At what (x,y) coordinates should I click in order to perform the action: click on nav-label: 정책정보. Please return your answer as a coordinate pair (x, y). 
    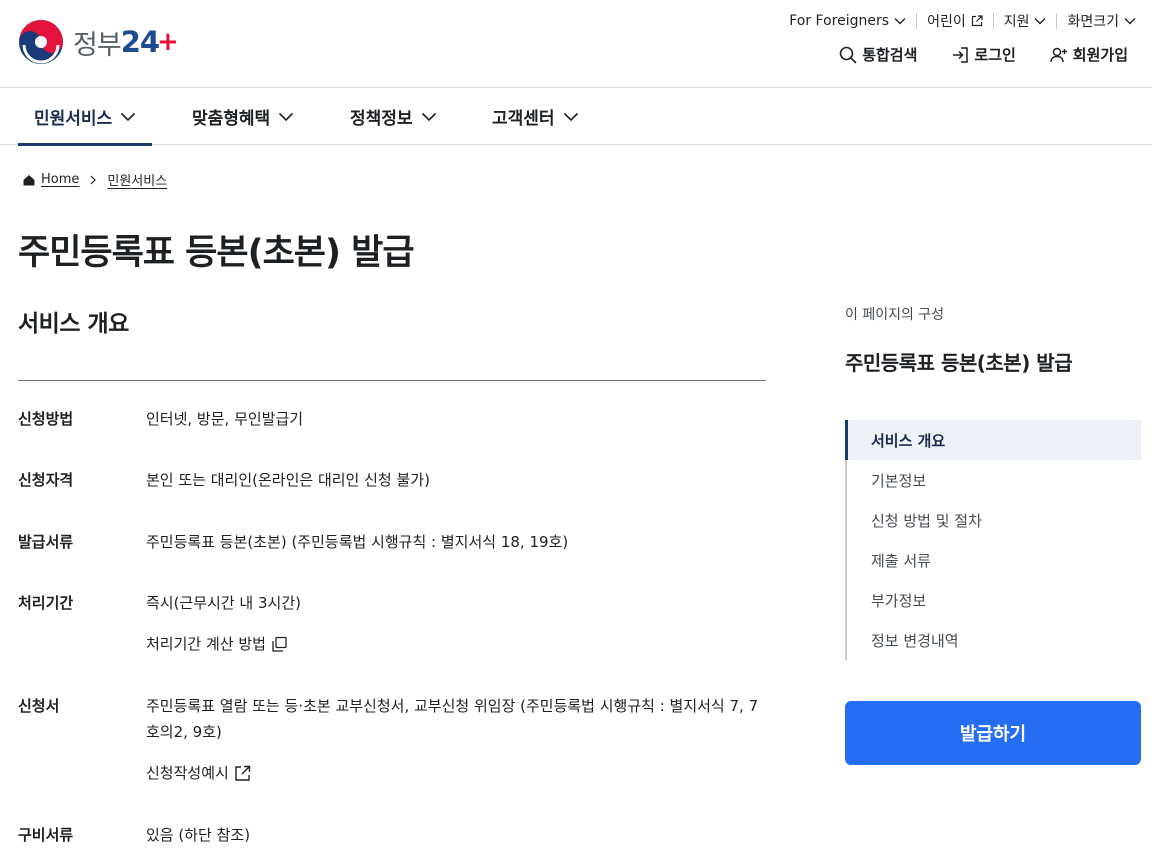
    Looking at the image, I should click on (381, 119).